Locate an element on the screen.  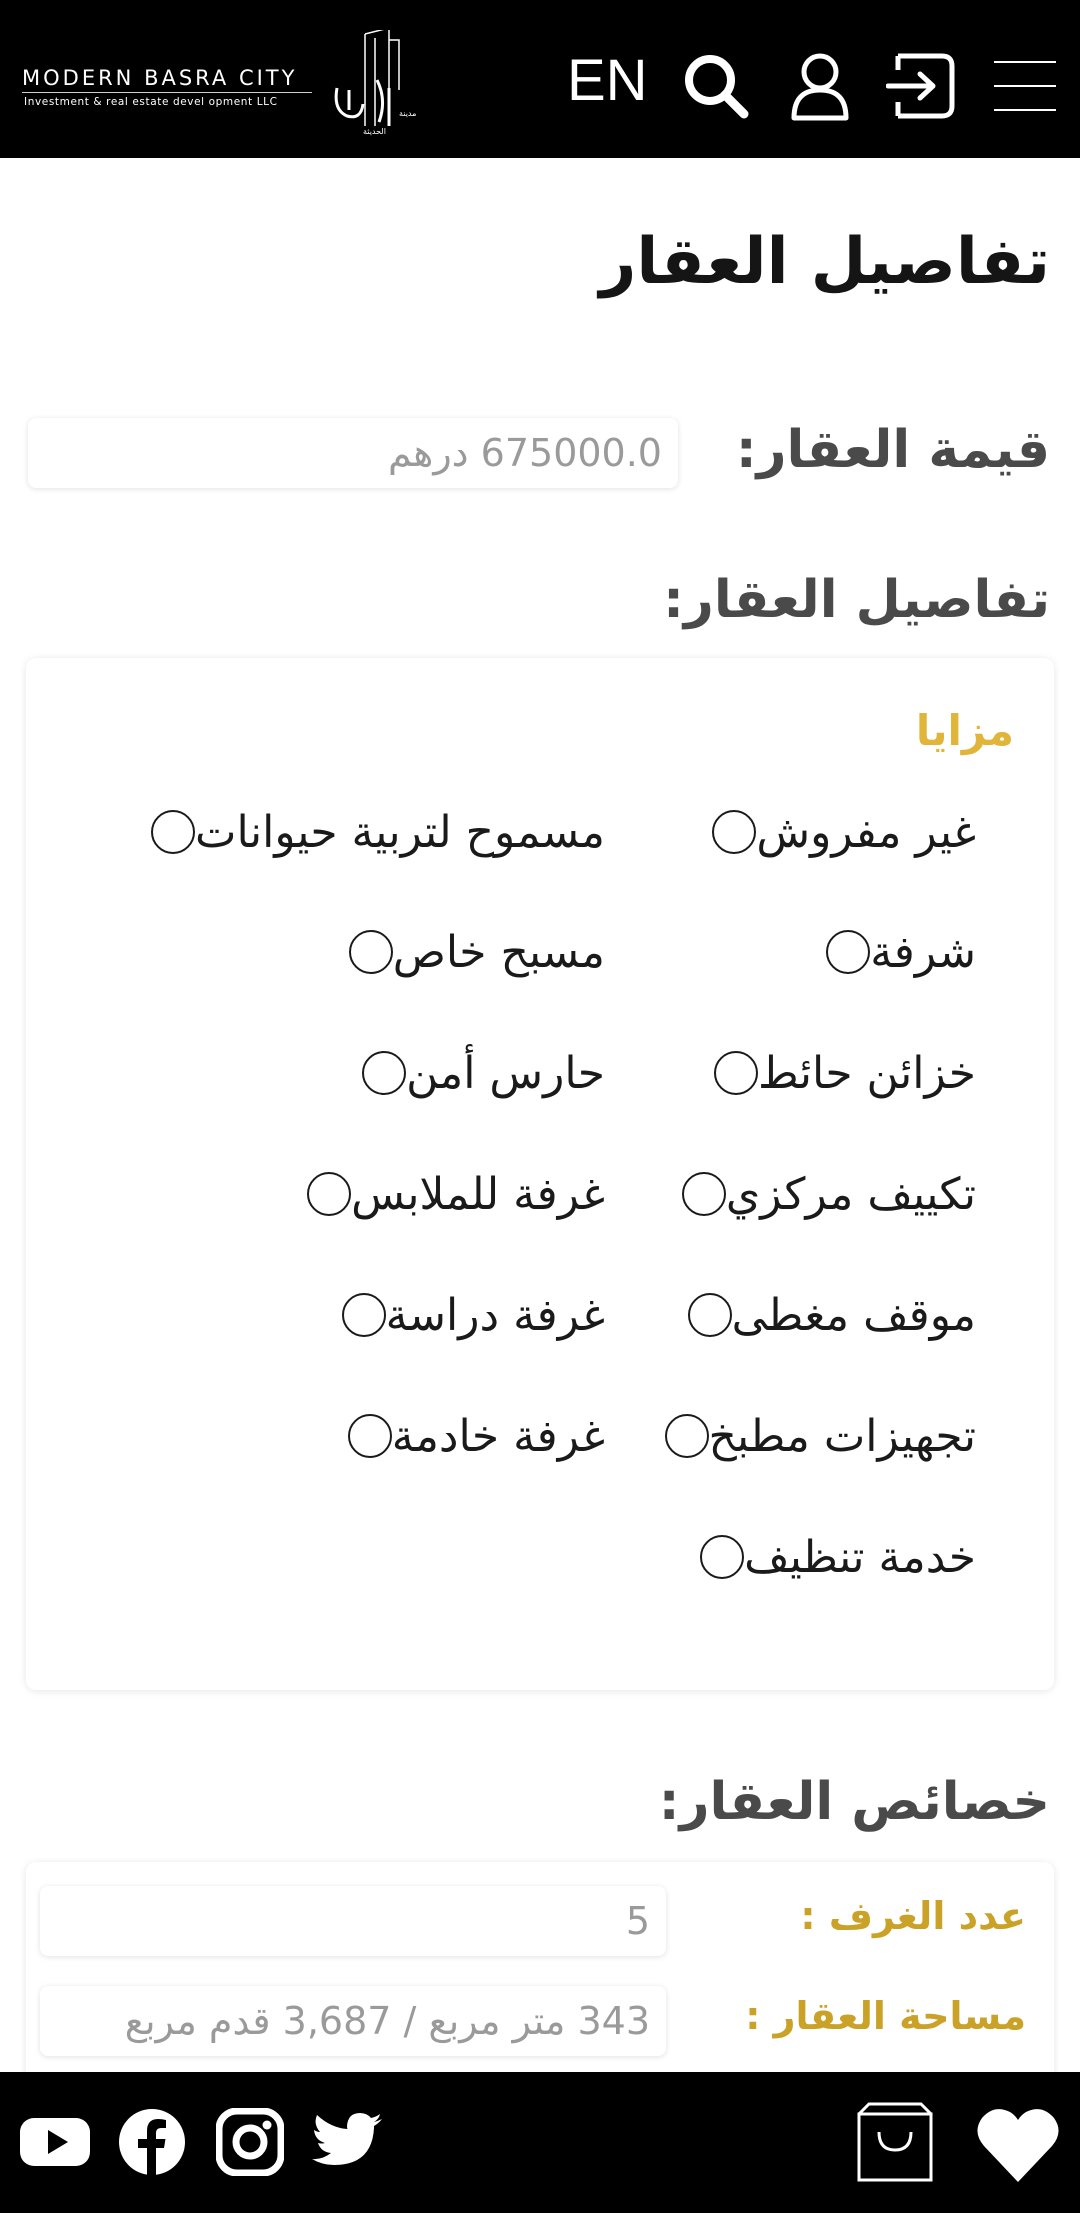
feature-option-private-pool: مسبح خاص is located at coordinates (483, 952).